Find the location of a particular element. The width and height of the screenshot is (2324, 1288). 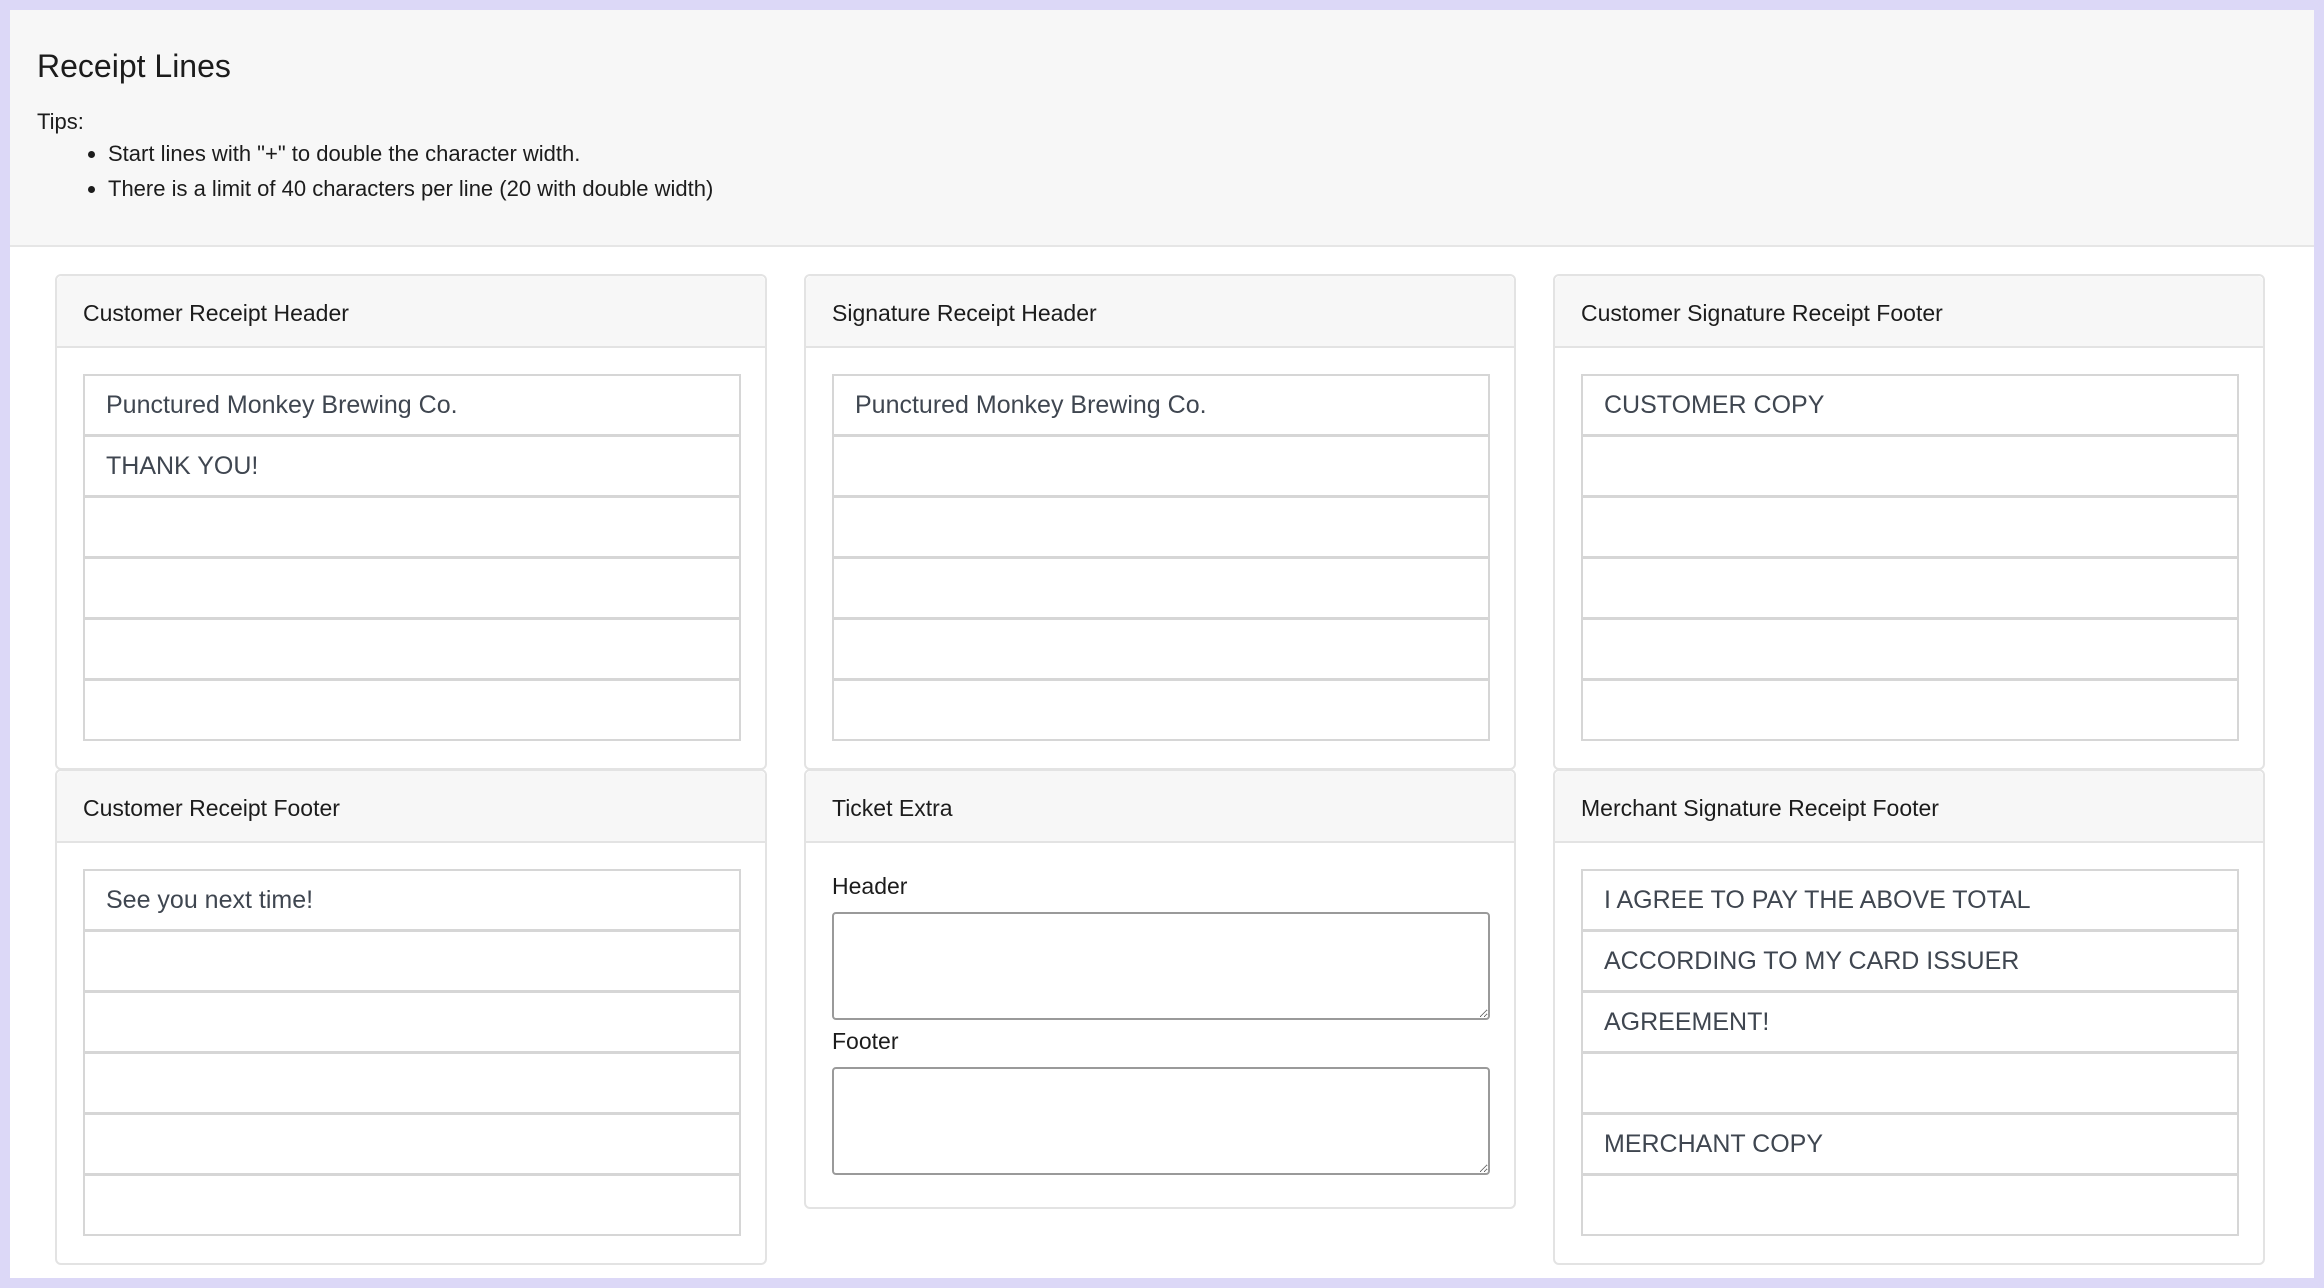

panel-title: Customer Signature Receipt Footer is located at coordinates (1909, 312).